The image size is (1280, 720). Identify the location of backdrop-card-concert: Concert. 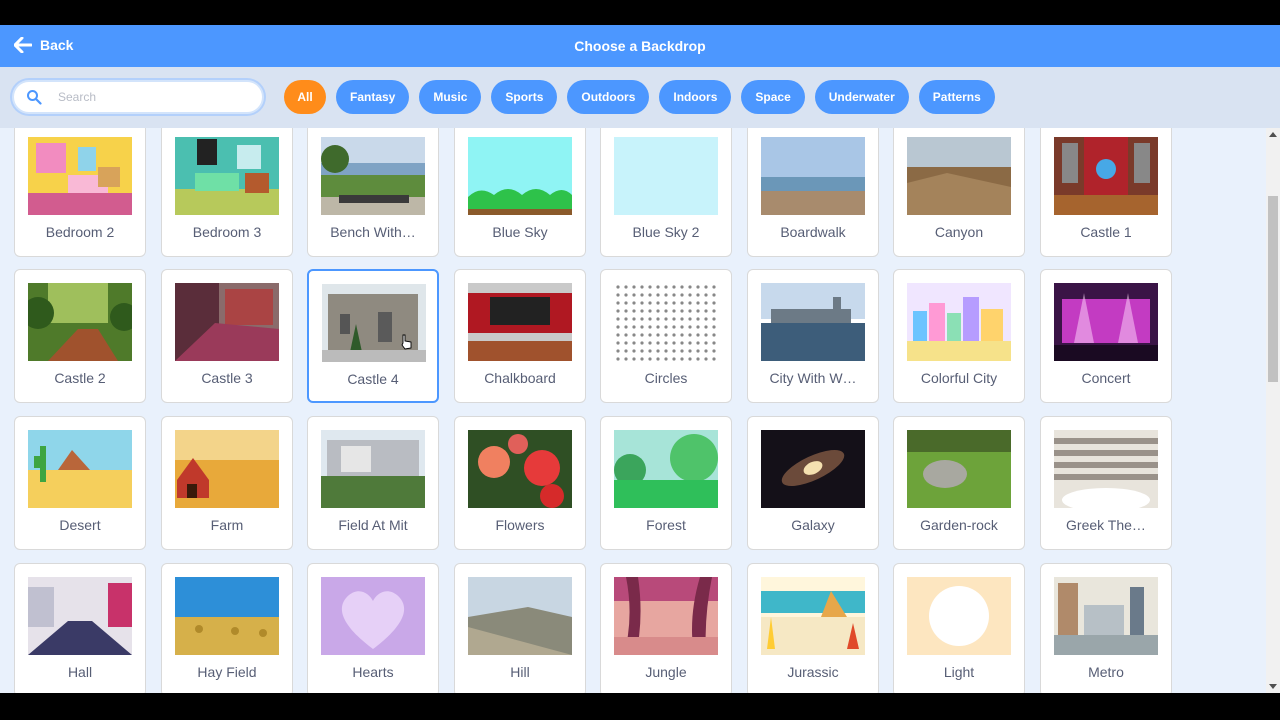
(1106, 336).